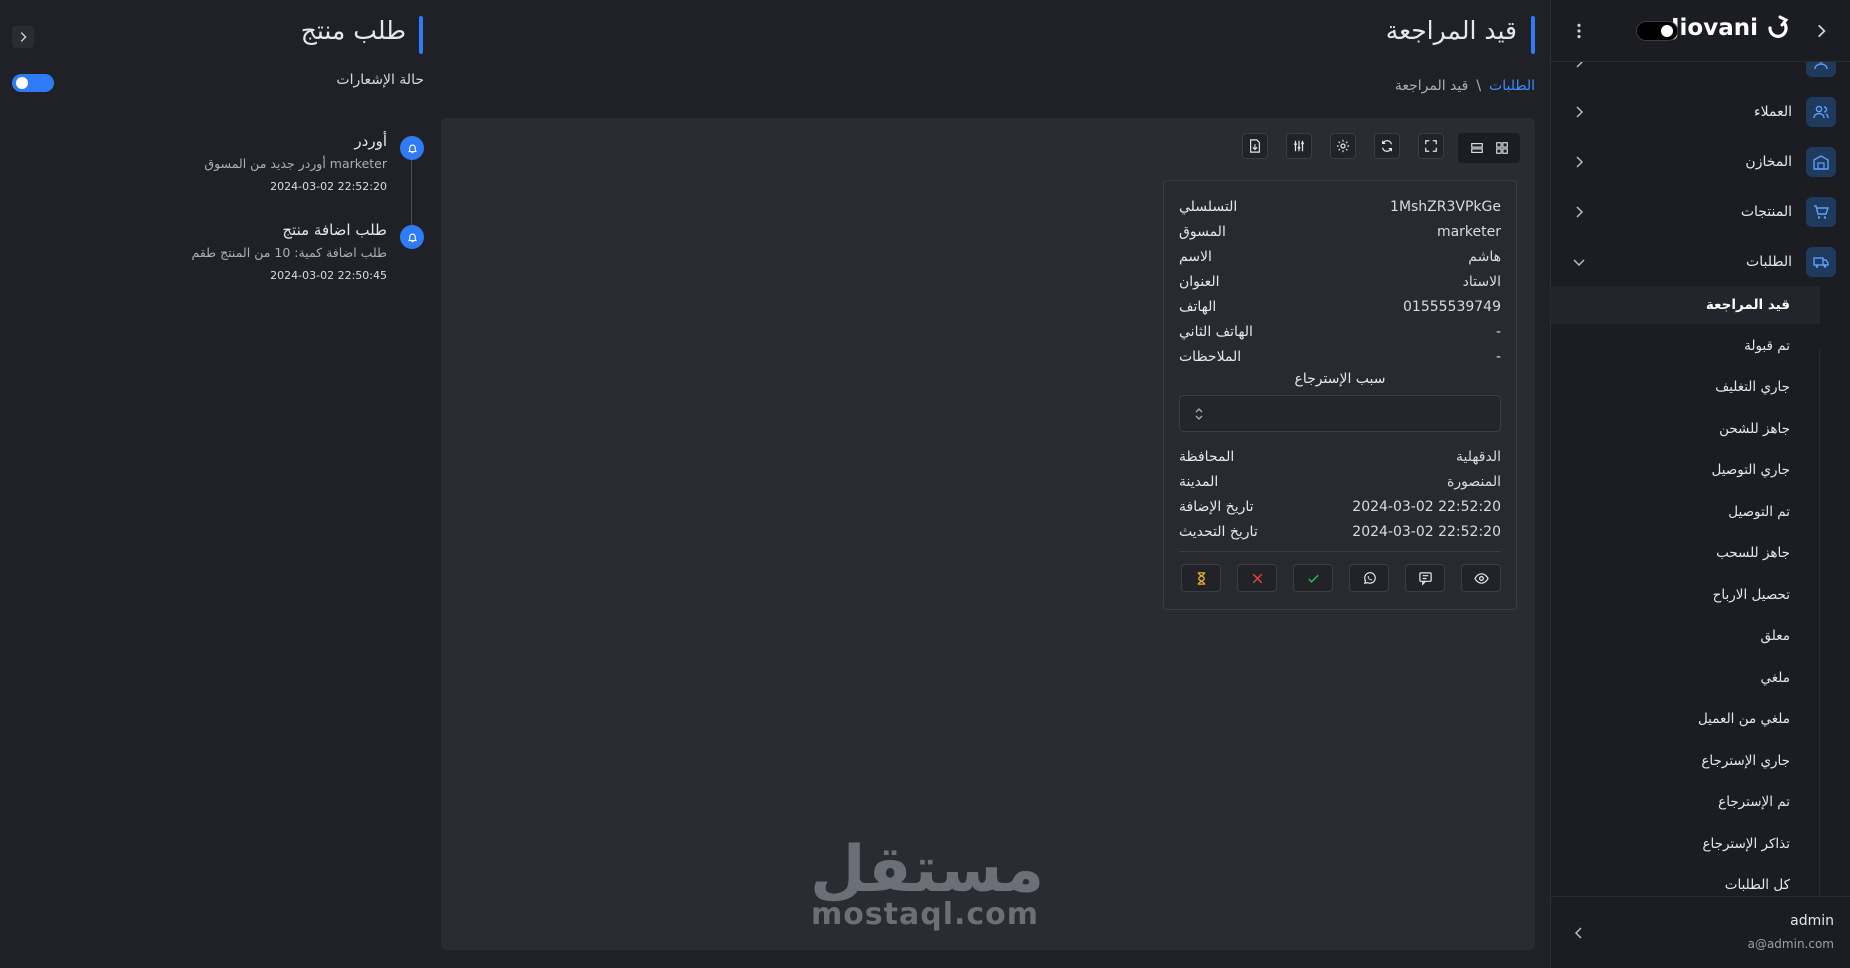 This screenshot has width=1850, height=968. I want to click on bell-icon, so click(412, 237).